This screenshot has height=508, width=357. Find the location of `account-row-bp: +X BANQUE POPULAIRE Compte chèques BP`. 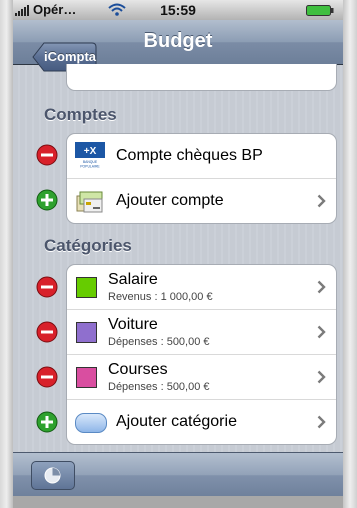

account-row-bp: +X BANQUE POPULAIRE Compte chèques BP is located at coordinates (201, 156).